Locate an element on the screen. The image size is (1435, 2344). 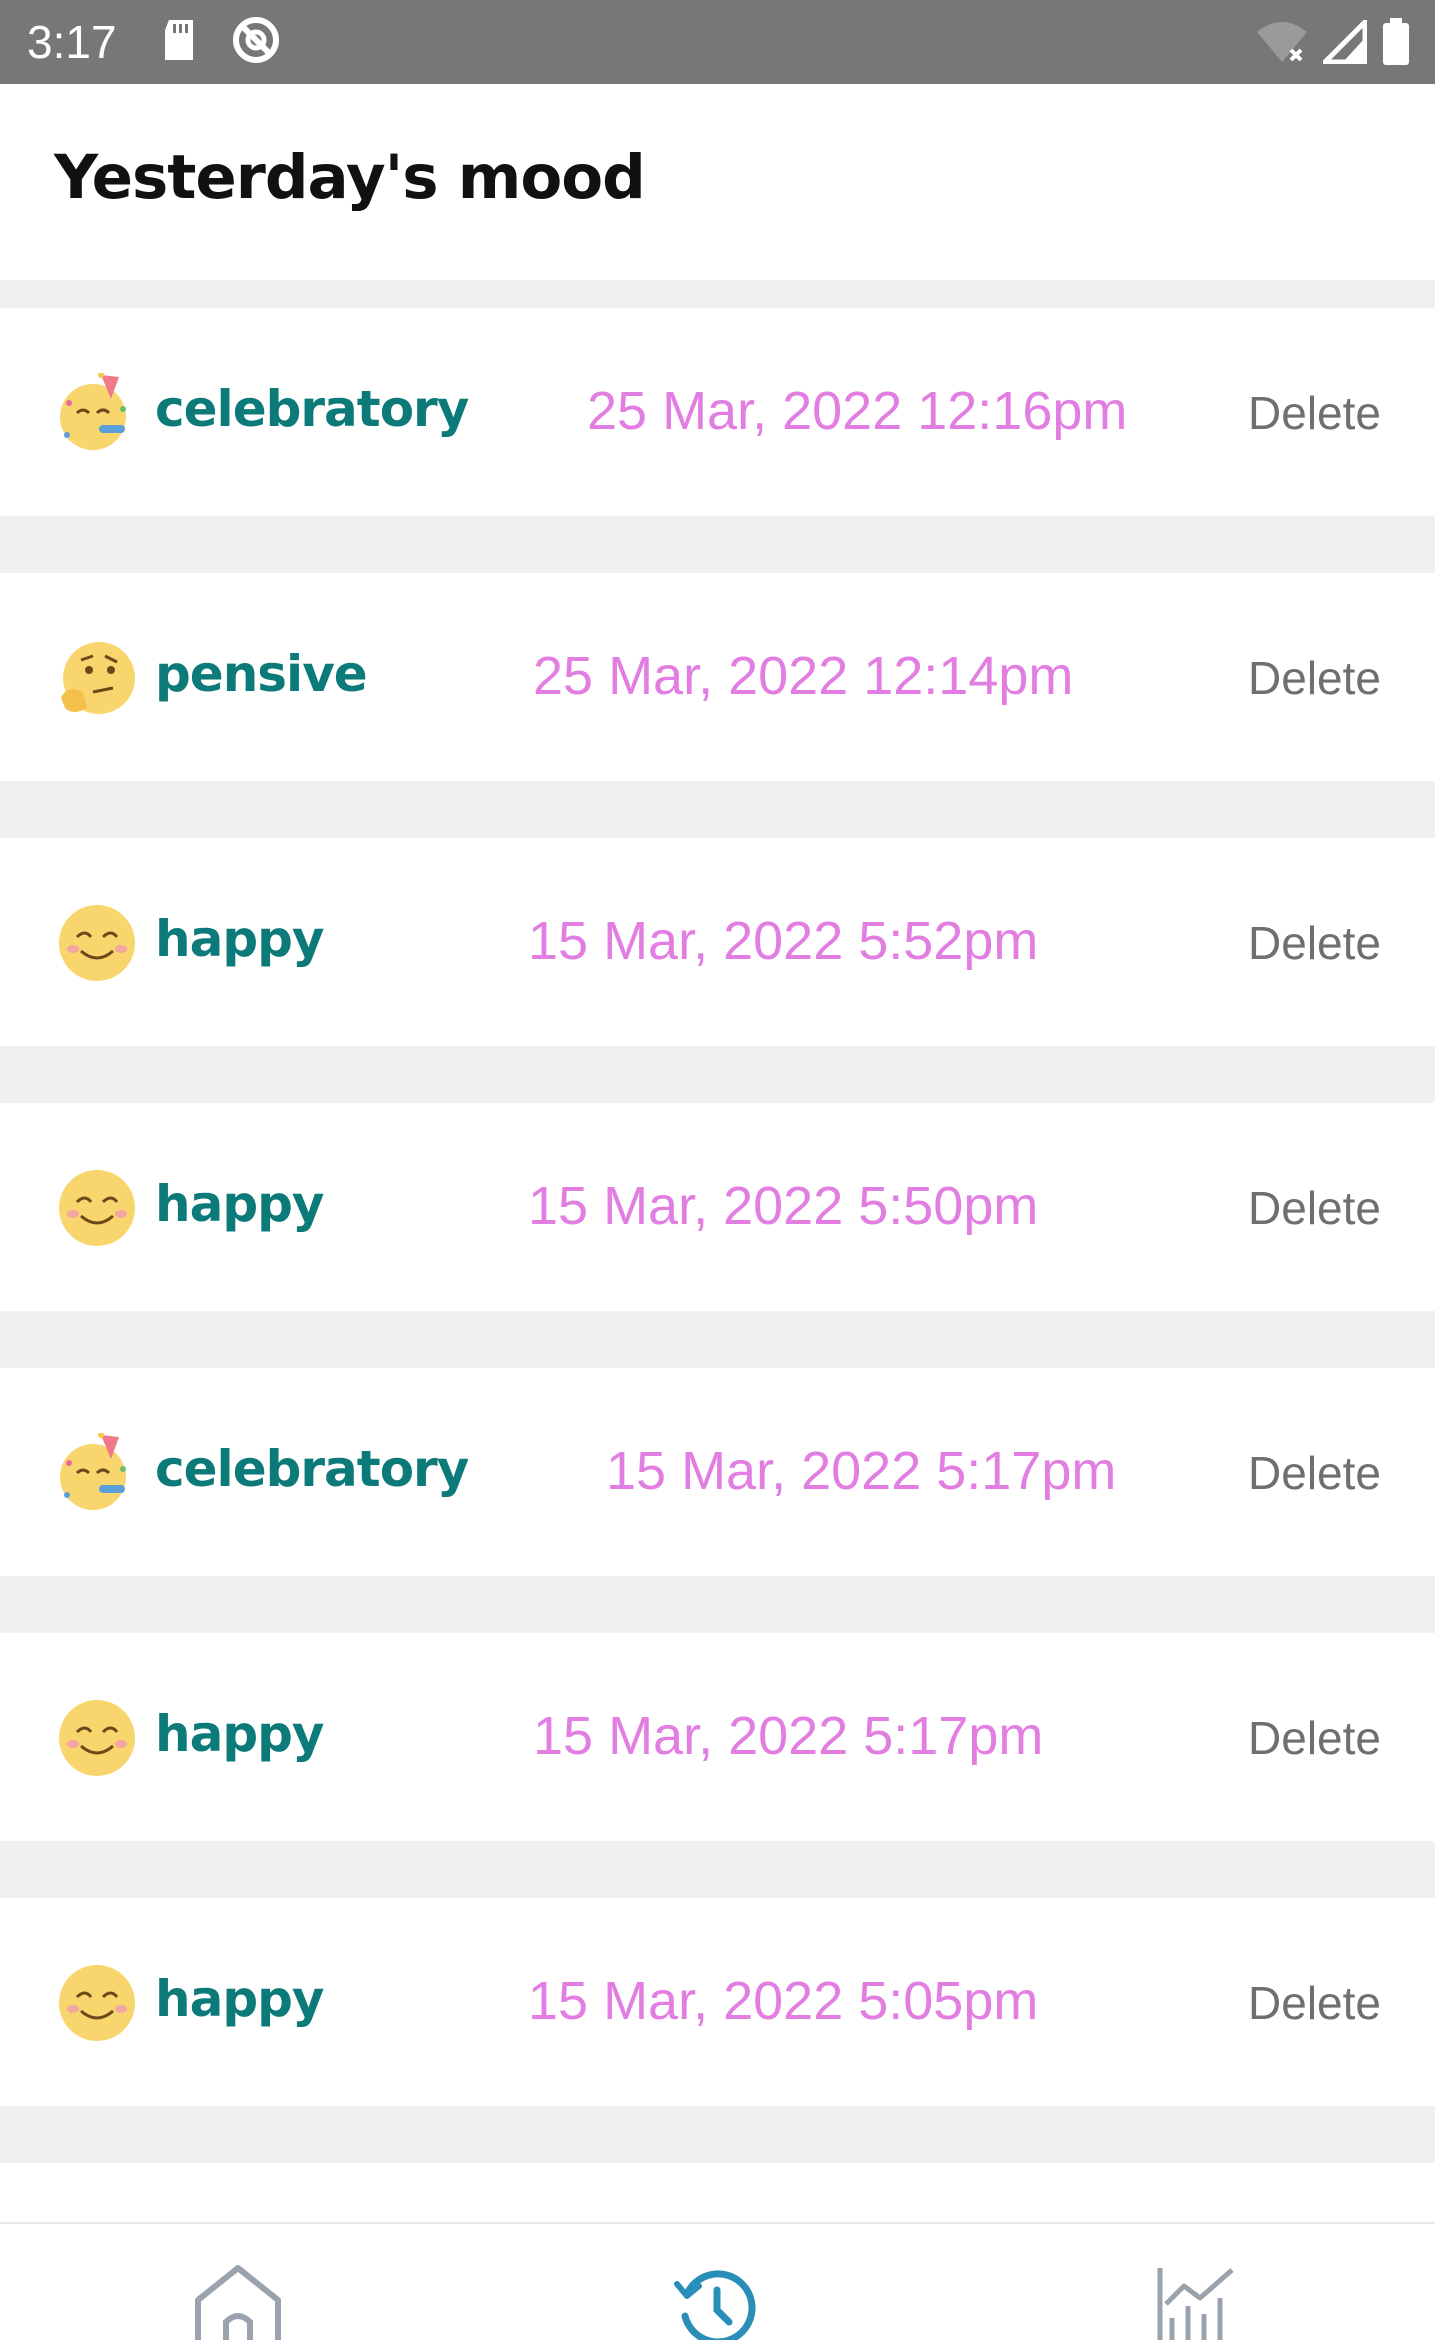
list-item: celebratory 25 Mar, 2022 12:16pm Delete is located at coordinates (717, 412).